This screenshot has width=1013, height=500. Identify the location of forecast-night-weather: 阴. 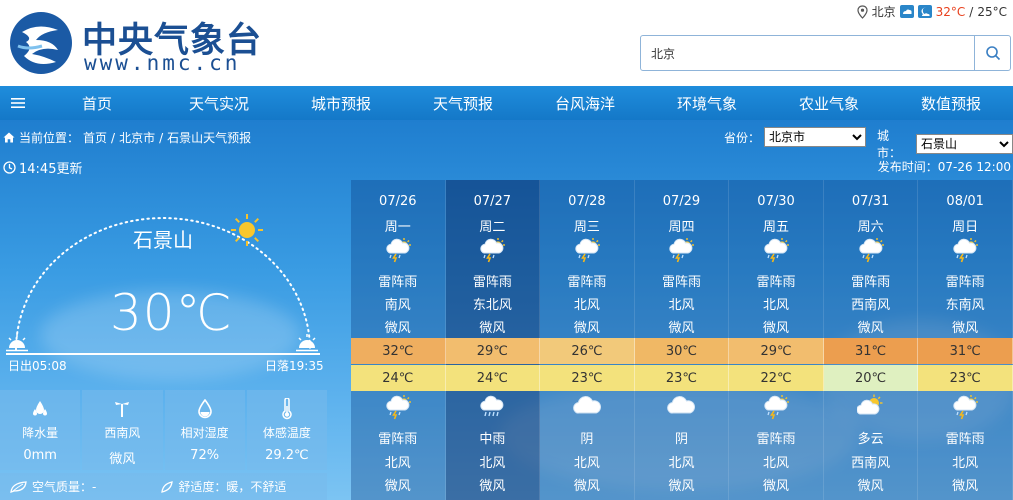
(587, 439).